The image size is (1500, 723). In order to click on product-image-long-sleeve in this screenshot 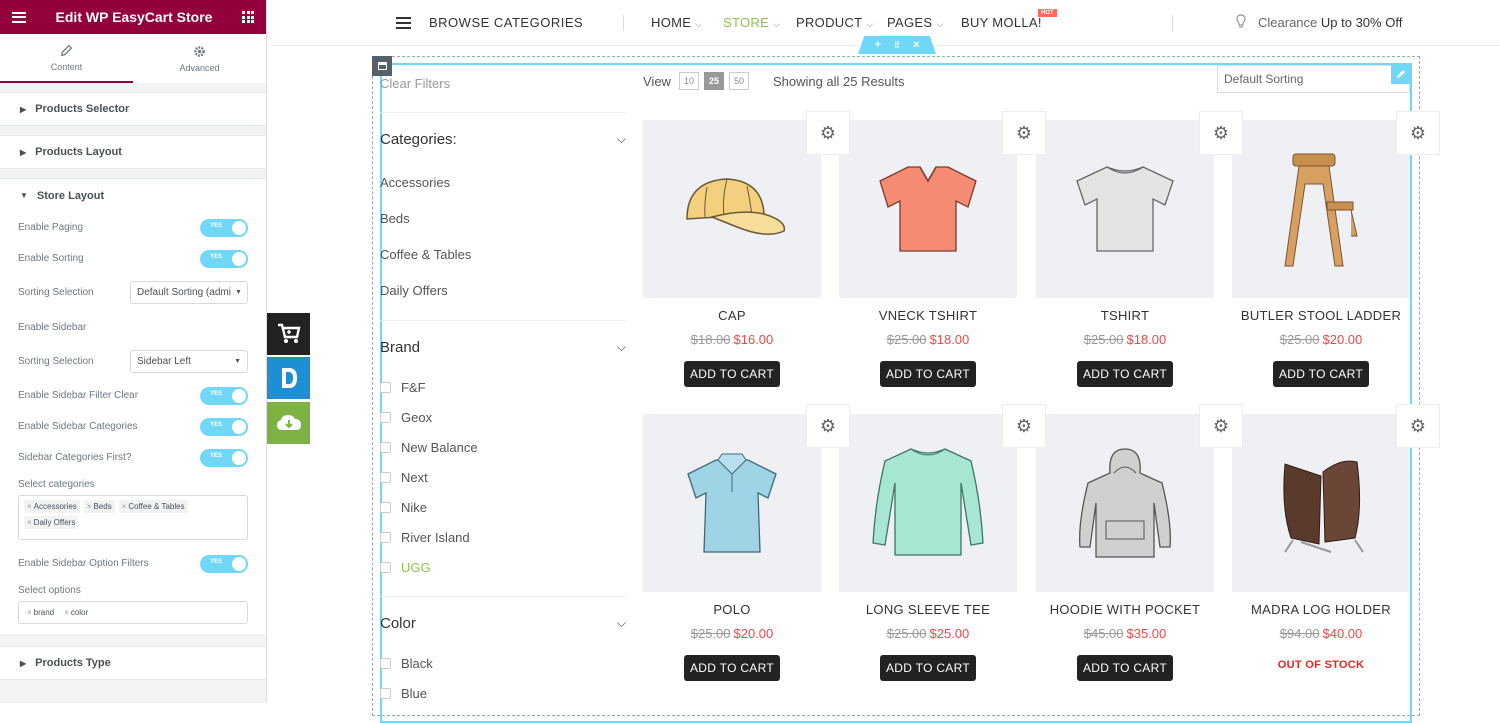, I will do `click(928, 503)`.